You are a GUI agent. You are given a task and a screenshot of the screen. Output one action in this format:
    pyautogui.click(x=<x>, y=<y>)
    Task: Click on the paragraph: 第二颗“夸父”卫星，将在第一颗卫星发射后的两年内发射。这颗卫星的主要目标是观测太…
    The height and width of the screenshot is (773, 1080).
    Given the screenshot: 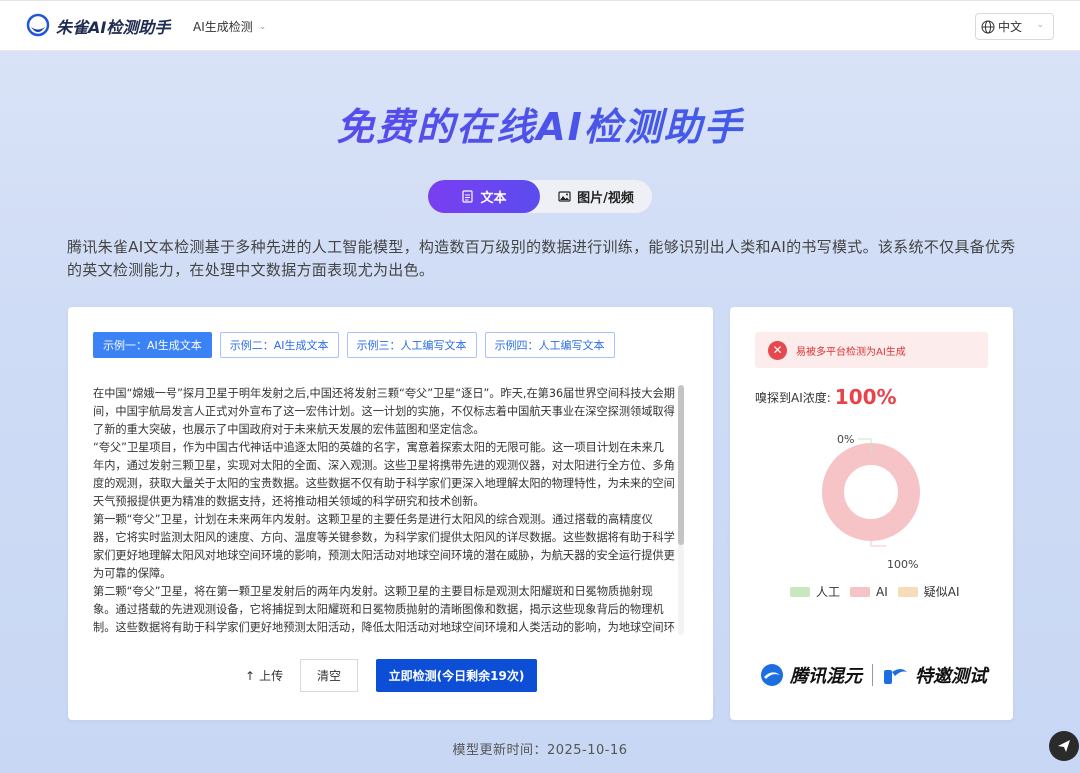 What is the action you would take?
    pyautogui.click(x=384, y=609)
    